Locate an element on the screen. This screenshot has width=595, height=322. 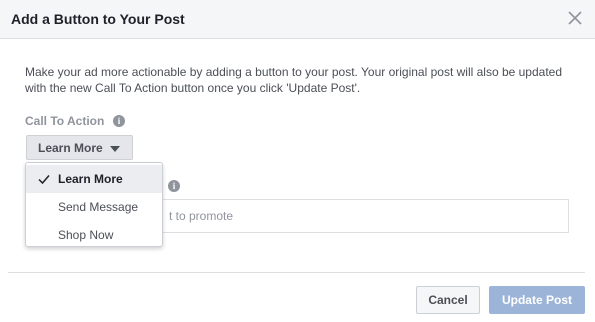
menu-item-send-message: Send Message is located at coordinates (94, 207).